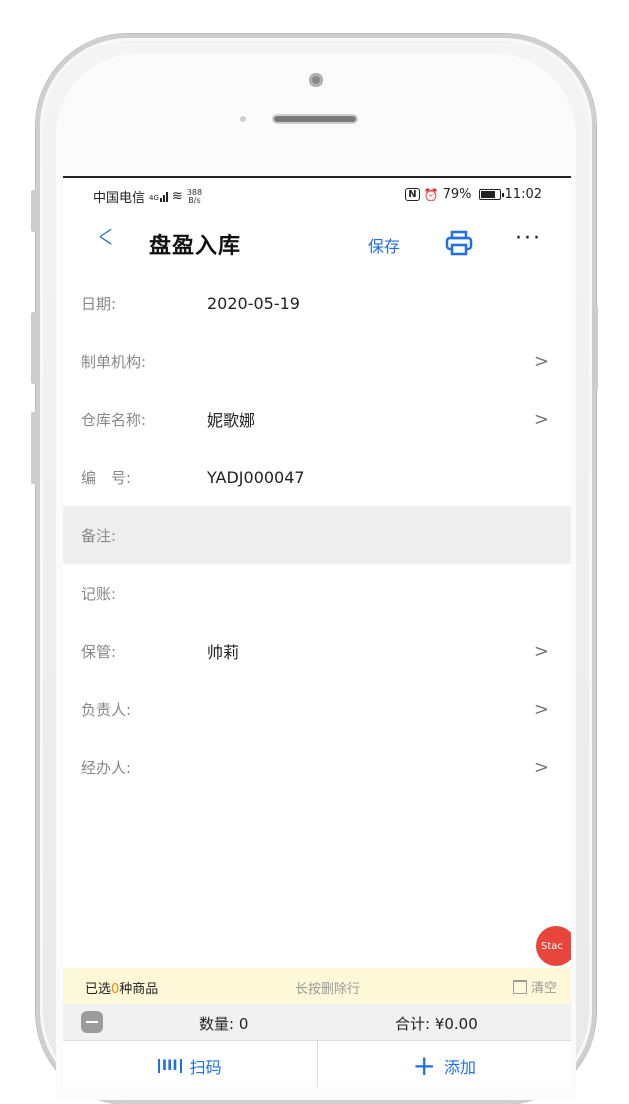  Describe the element at coordinates (169, 1065) in the screenshot. I see `barcode-scan-icon: III` at that location.